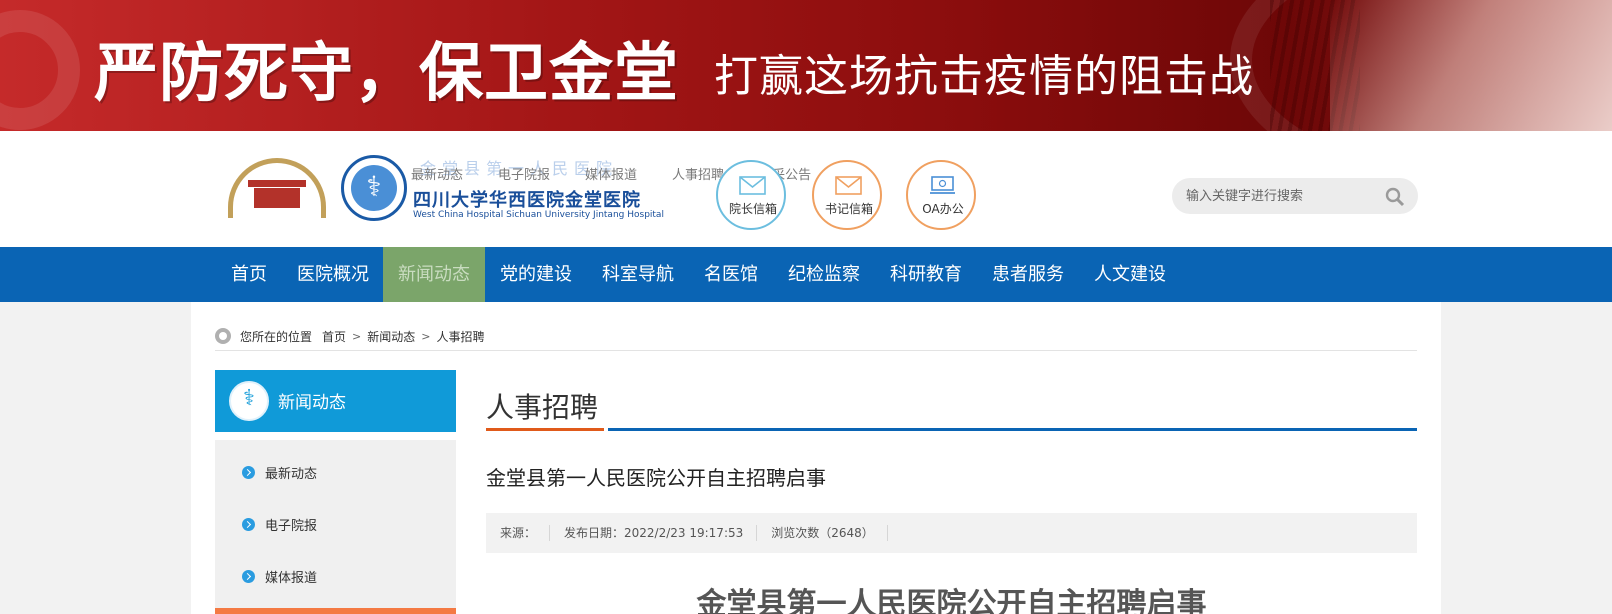  I want to click on sidebar-item-epaper: 电子院报, so click(335, 524).